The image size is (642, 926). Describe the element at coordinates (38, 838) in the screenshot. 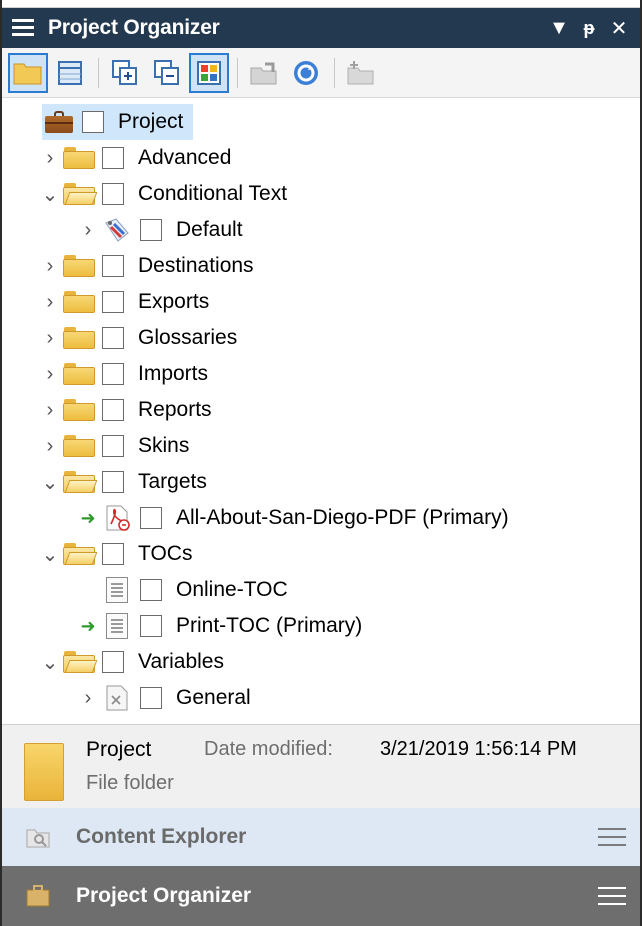

I see `content-explorer-icon` at that location.